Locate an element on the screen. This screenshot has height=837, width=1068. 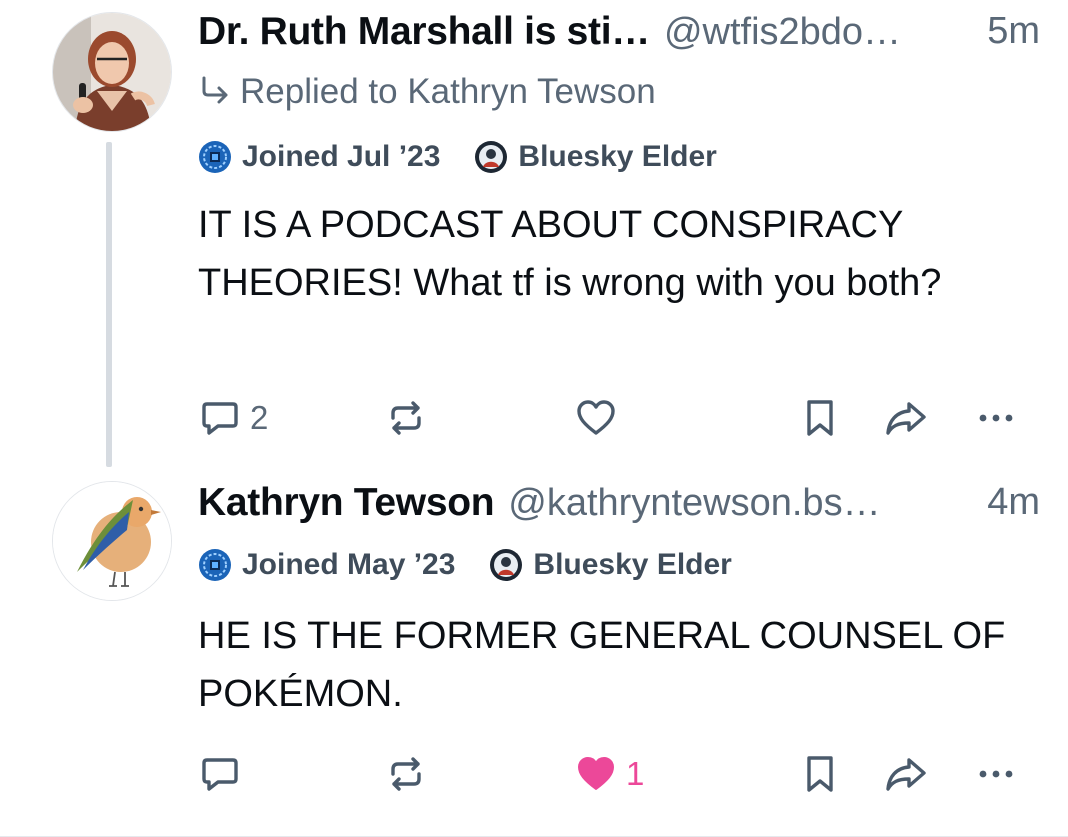
post-timestamp: 4m is located at coordinates (1013, 502).